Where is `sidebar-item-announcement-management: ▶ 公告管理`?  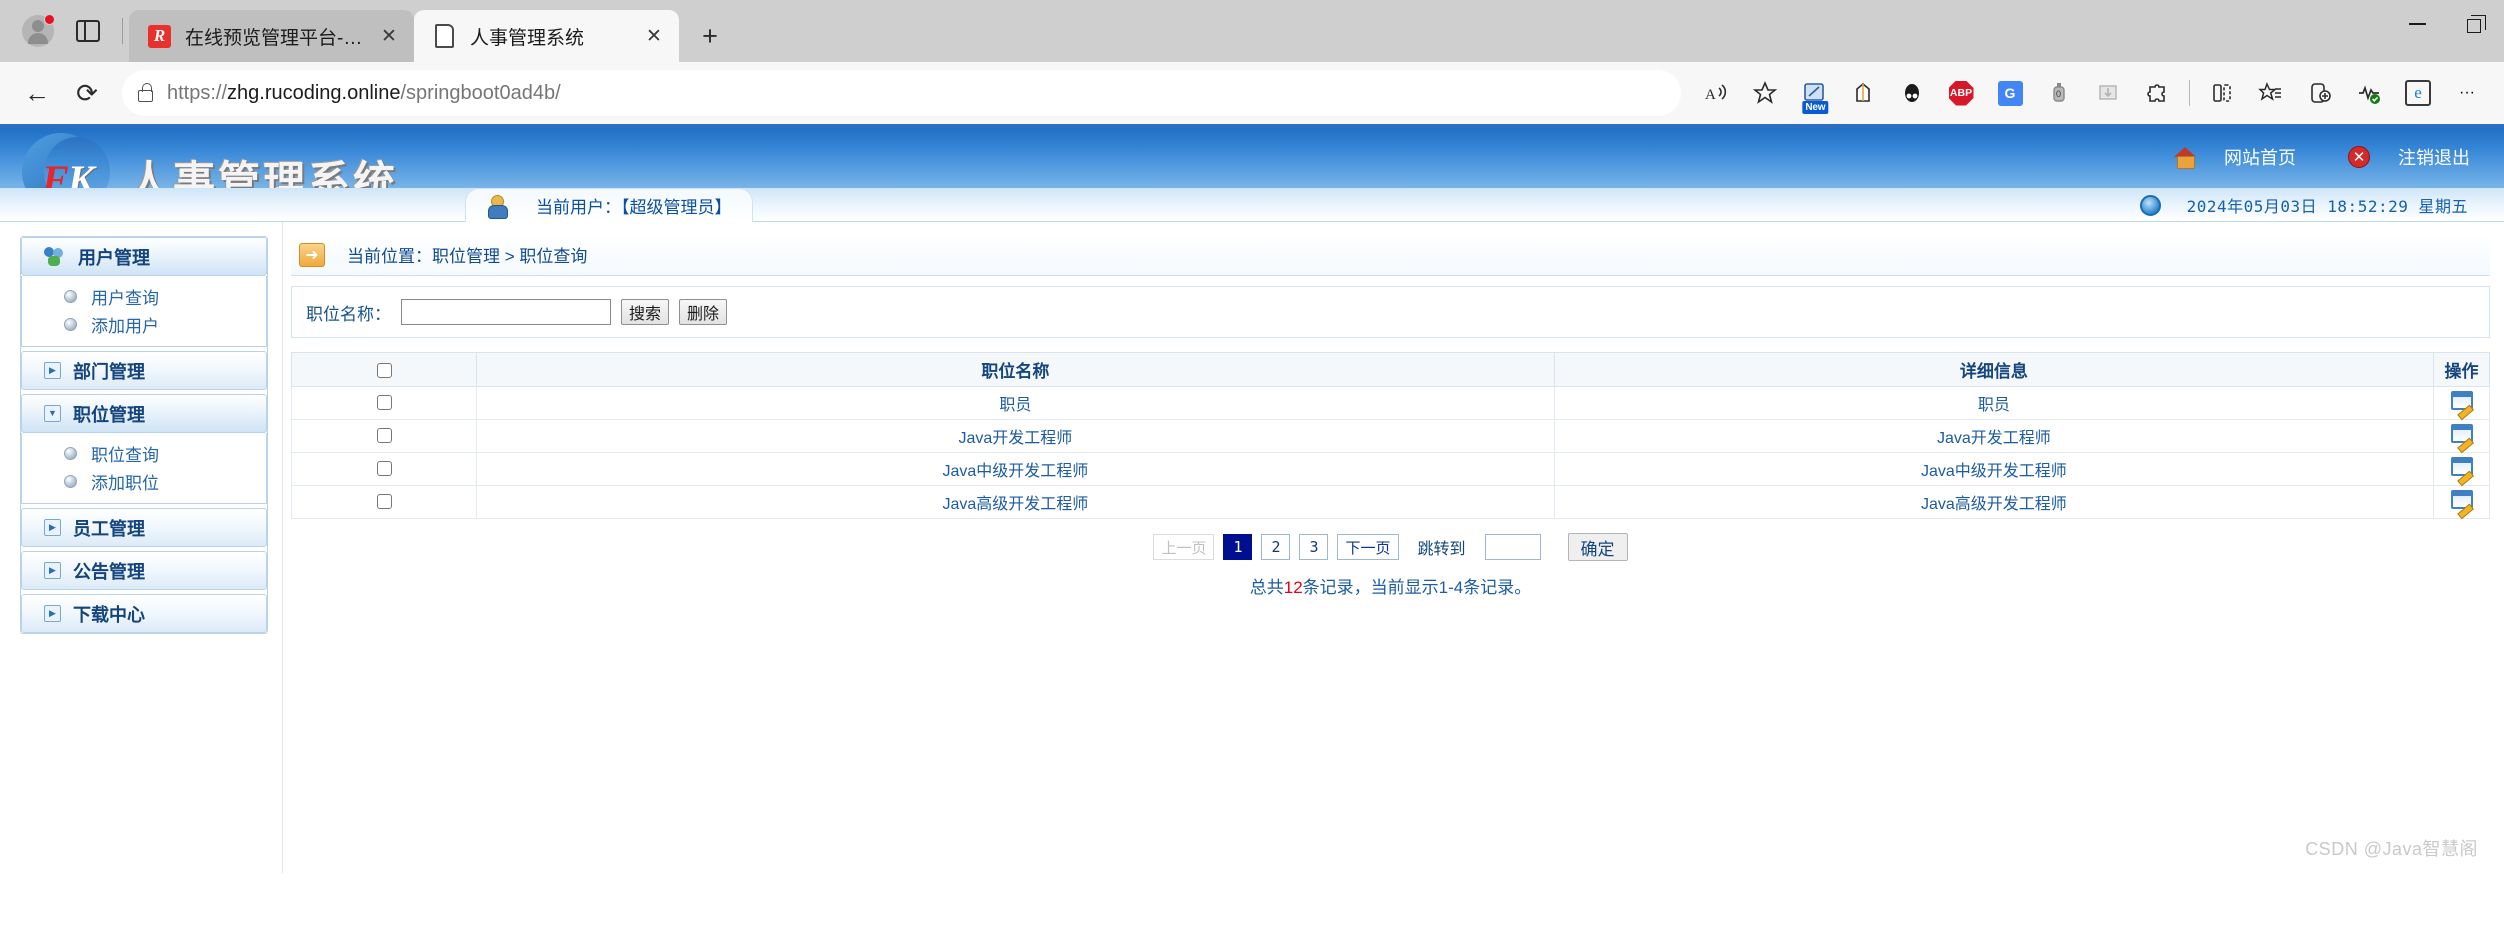
sidebar-item-announcement-management: ▶ 公告管理 is located at coordinates (144, 570).